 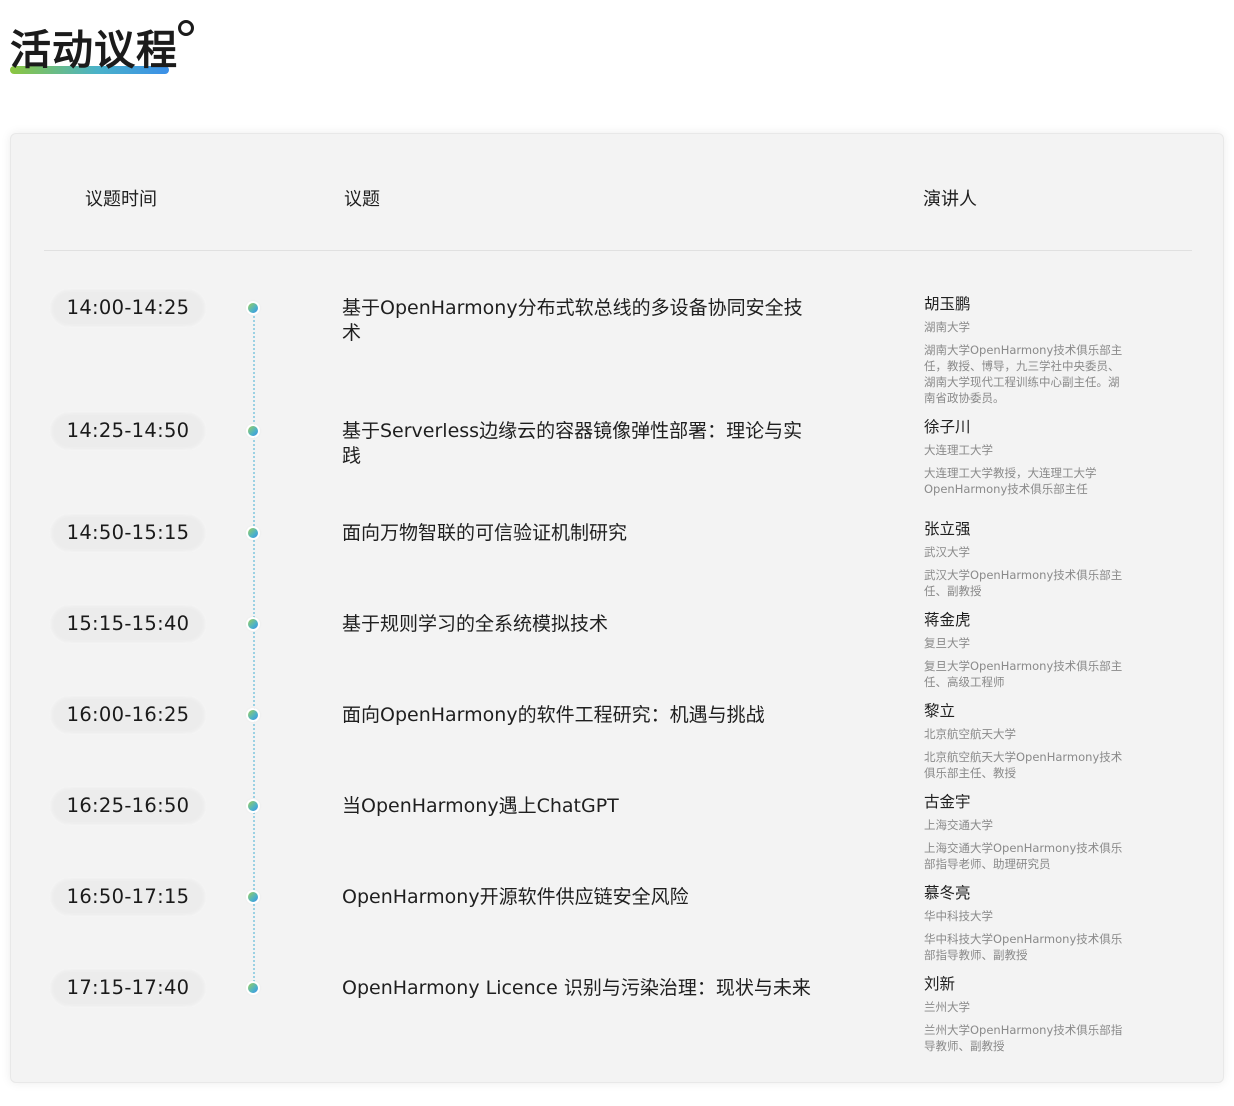 I want to click on timeline-line, so click(x=254, y=649).